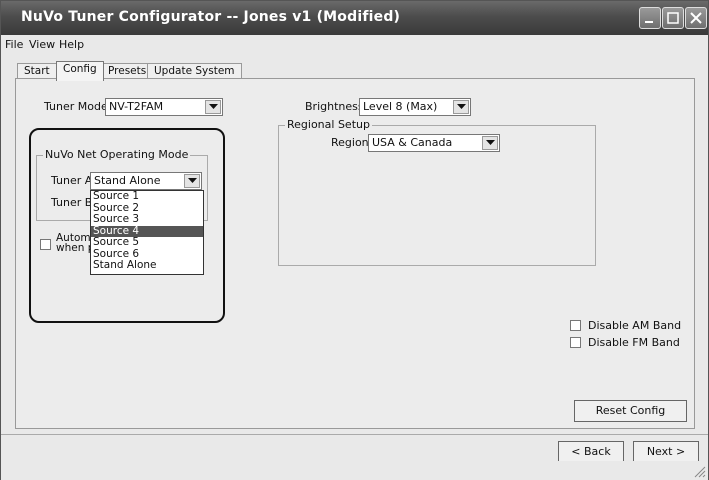 The height and width of the screenshot is (480, 709). I want to click on auto-label-line2: when p, so click(75, 248).